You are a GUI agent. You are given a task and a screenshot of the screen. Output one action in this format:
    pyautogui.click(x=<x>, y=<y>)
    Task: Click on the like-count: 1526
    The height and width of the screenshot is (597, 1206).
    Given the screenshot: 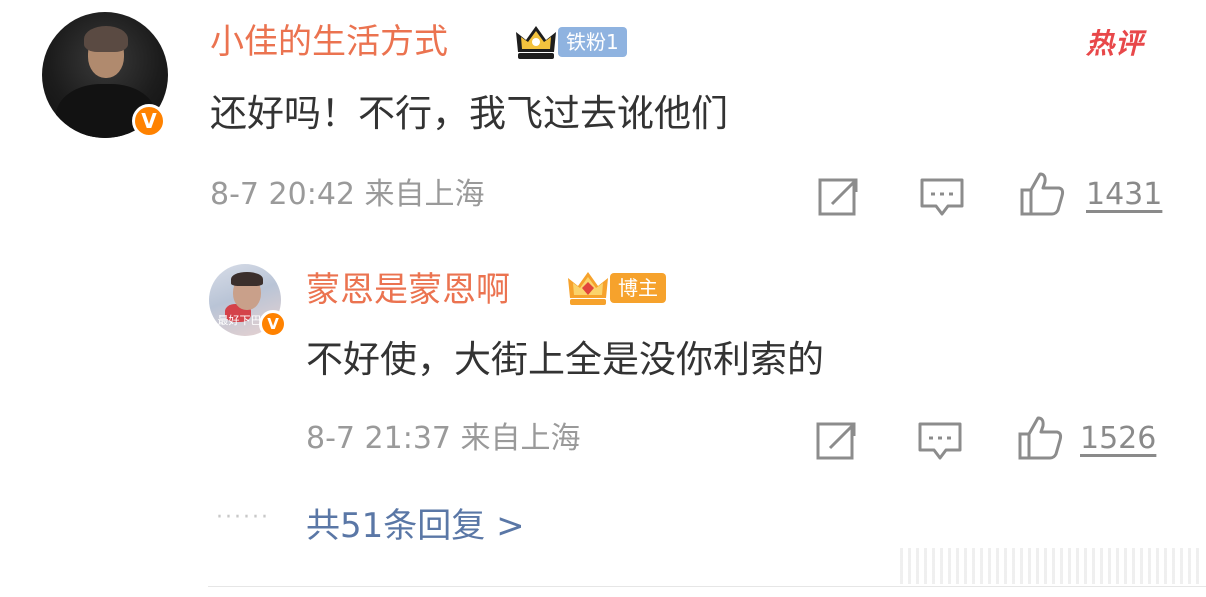 What is the action you would take?
    pyautogui.click(x=1118, y=439)
    